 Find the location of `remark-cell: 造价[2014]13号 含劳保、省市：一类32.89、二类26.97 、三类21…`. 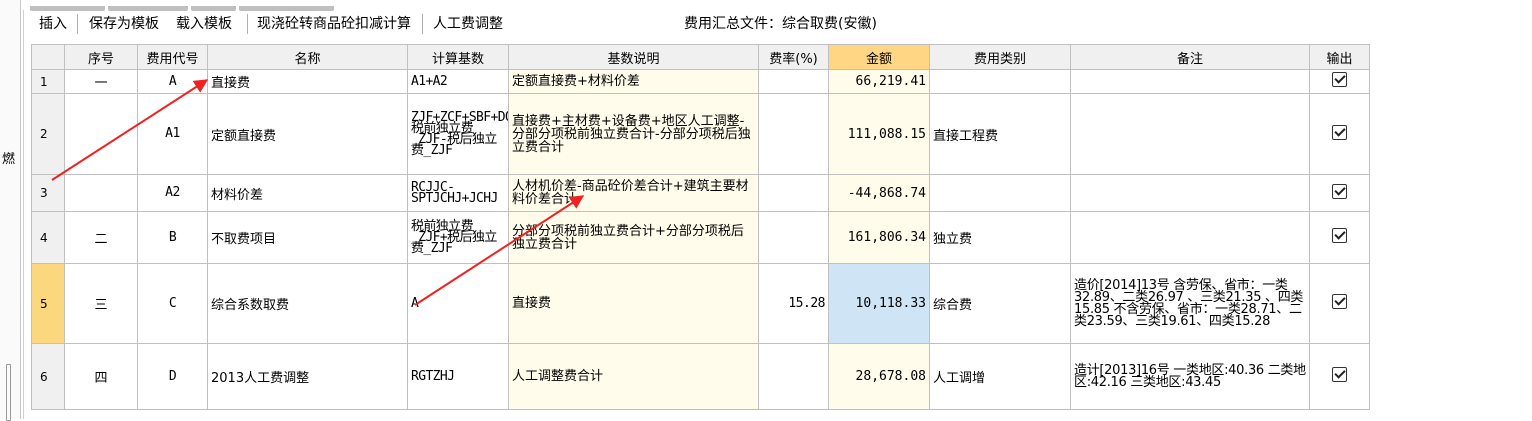

remark-cell: 造价[2014]13号 含劳保、省市：一类32.89、二类26.97 、三类21… is located at coordinates (1190, 303).